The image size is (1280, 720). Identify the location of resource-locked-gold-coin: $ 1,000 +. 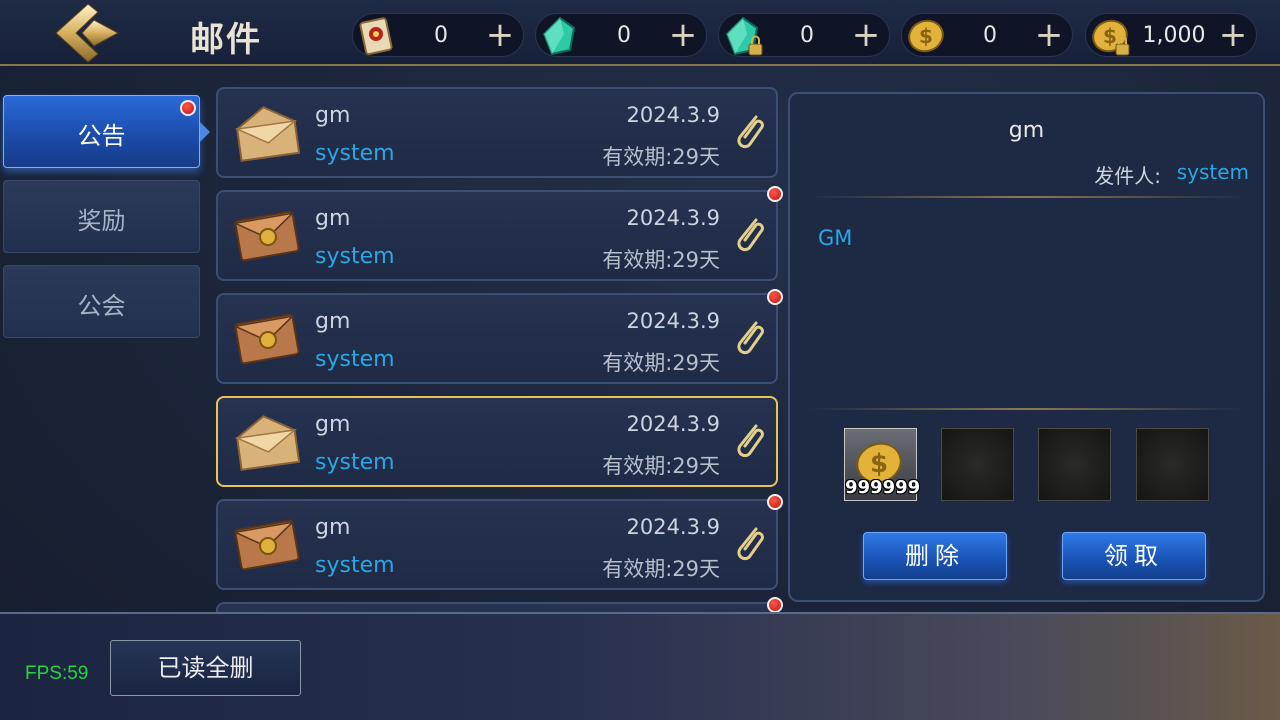
(1171, 35).